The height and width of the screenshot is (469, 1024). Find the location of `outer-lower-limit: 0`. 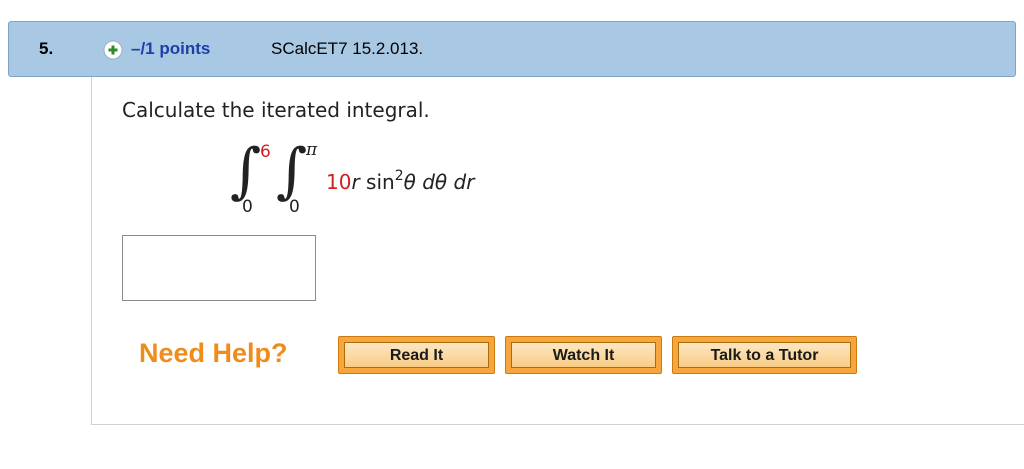

outer-lower-limit: 0 is located at coordinates (247, 207).